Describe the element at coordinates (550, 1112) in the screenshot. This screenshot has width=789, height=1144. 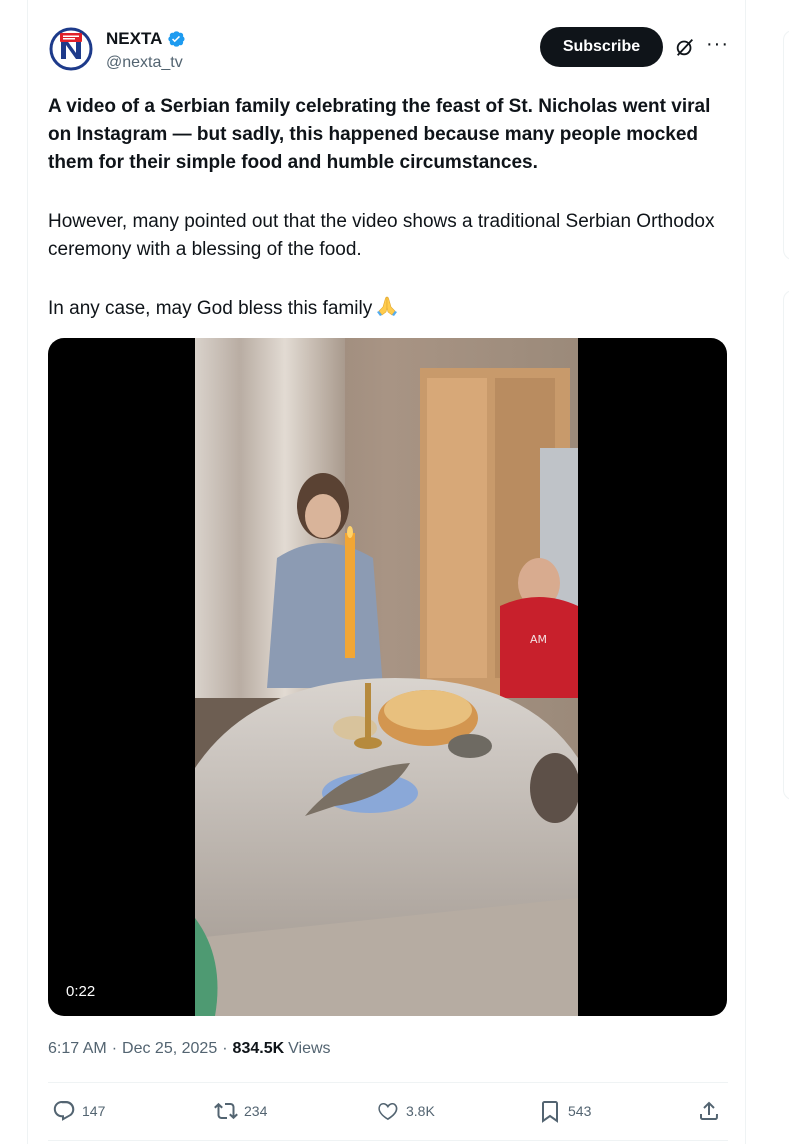
I see `bookmark-icon` at that location.